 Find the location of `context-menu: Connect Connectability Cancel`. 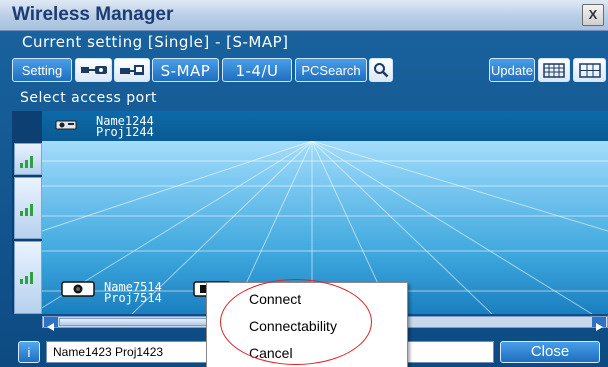

context-menu: Connect Connectability Cancel is located at coordinates (307, 324).